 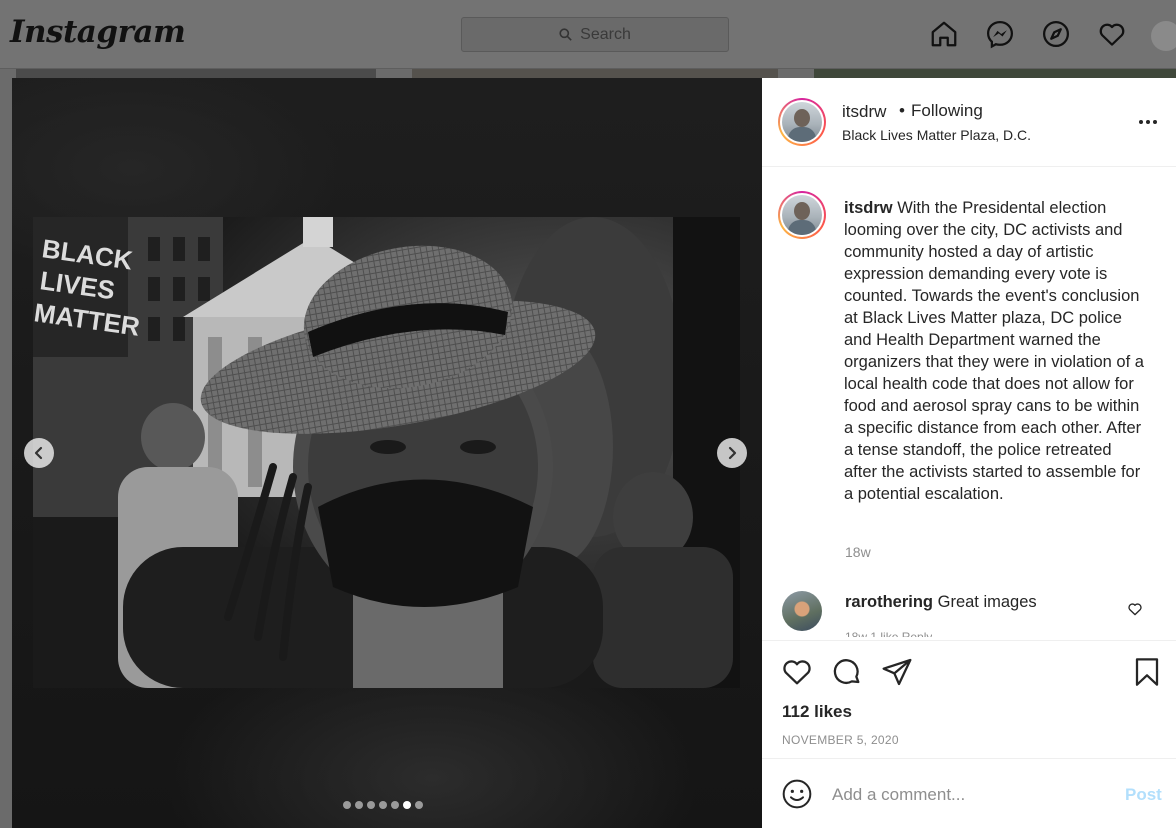 What do you see at coordinates (858, 552) in the screenshot?
I see `caption-timestamp: 18w` at bounding box center [858, 552].